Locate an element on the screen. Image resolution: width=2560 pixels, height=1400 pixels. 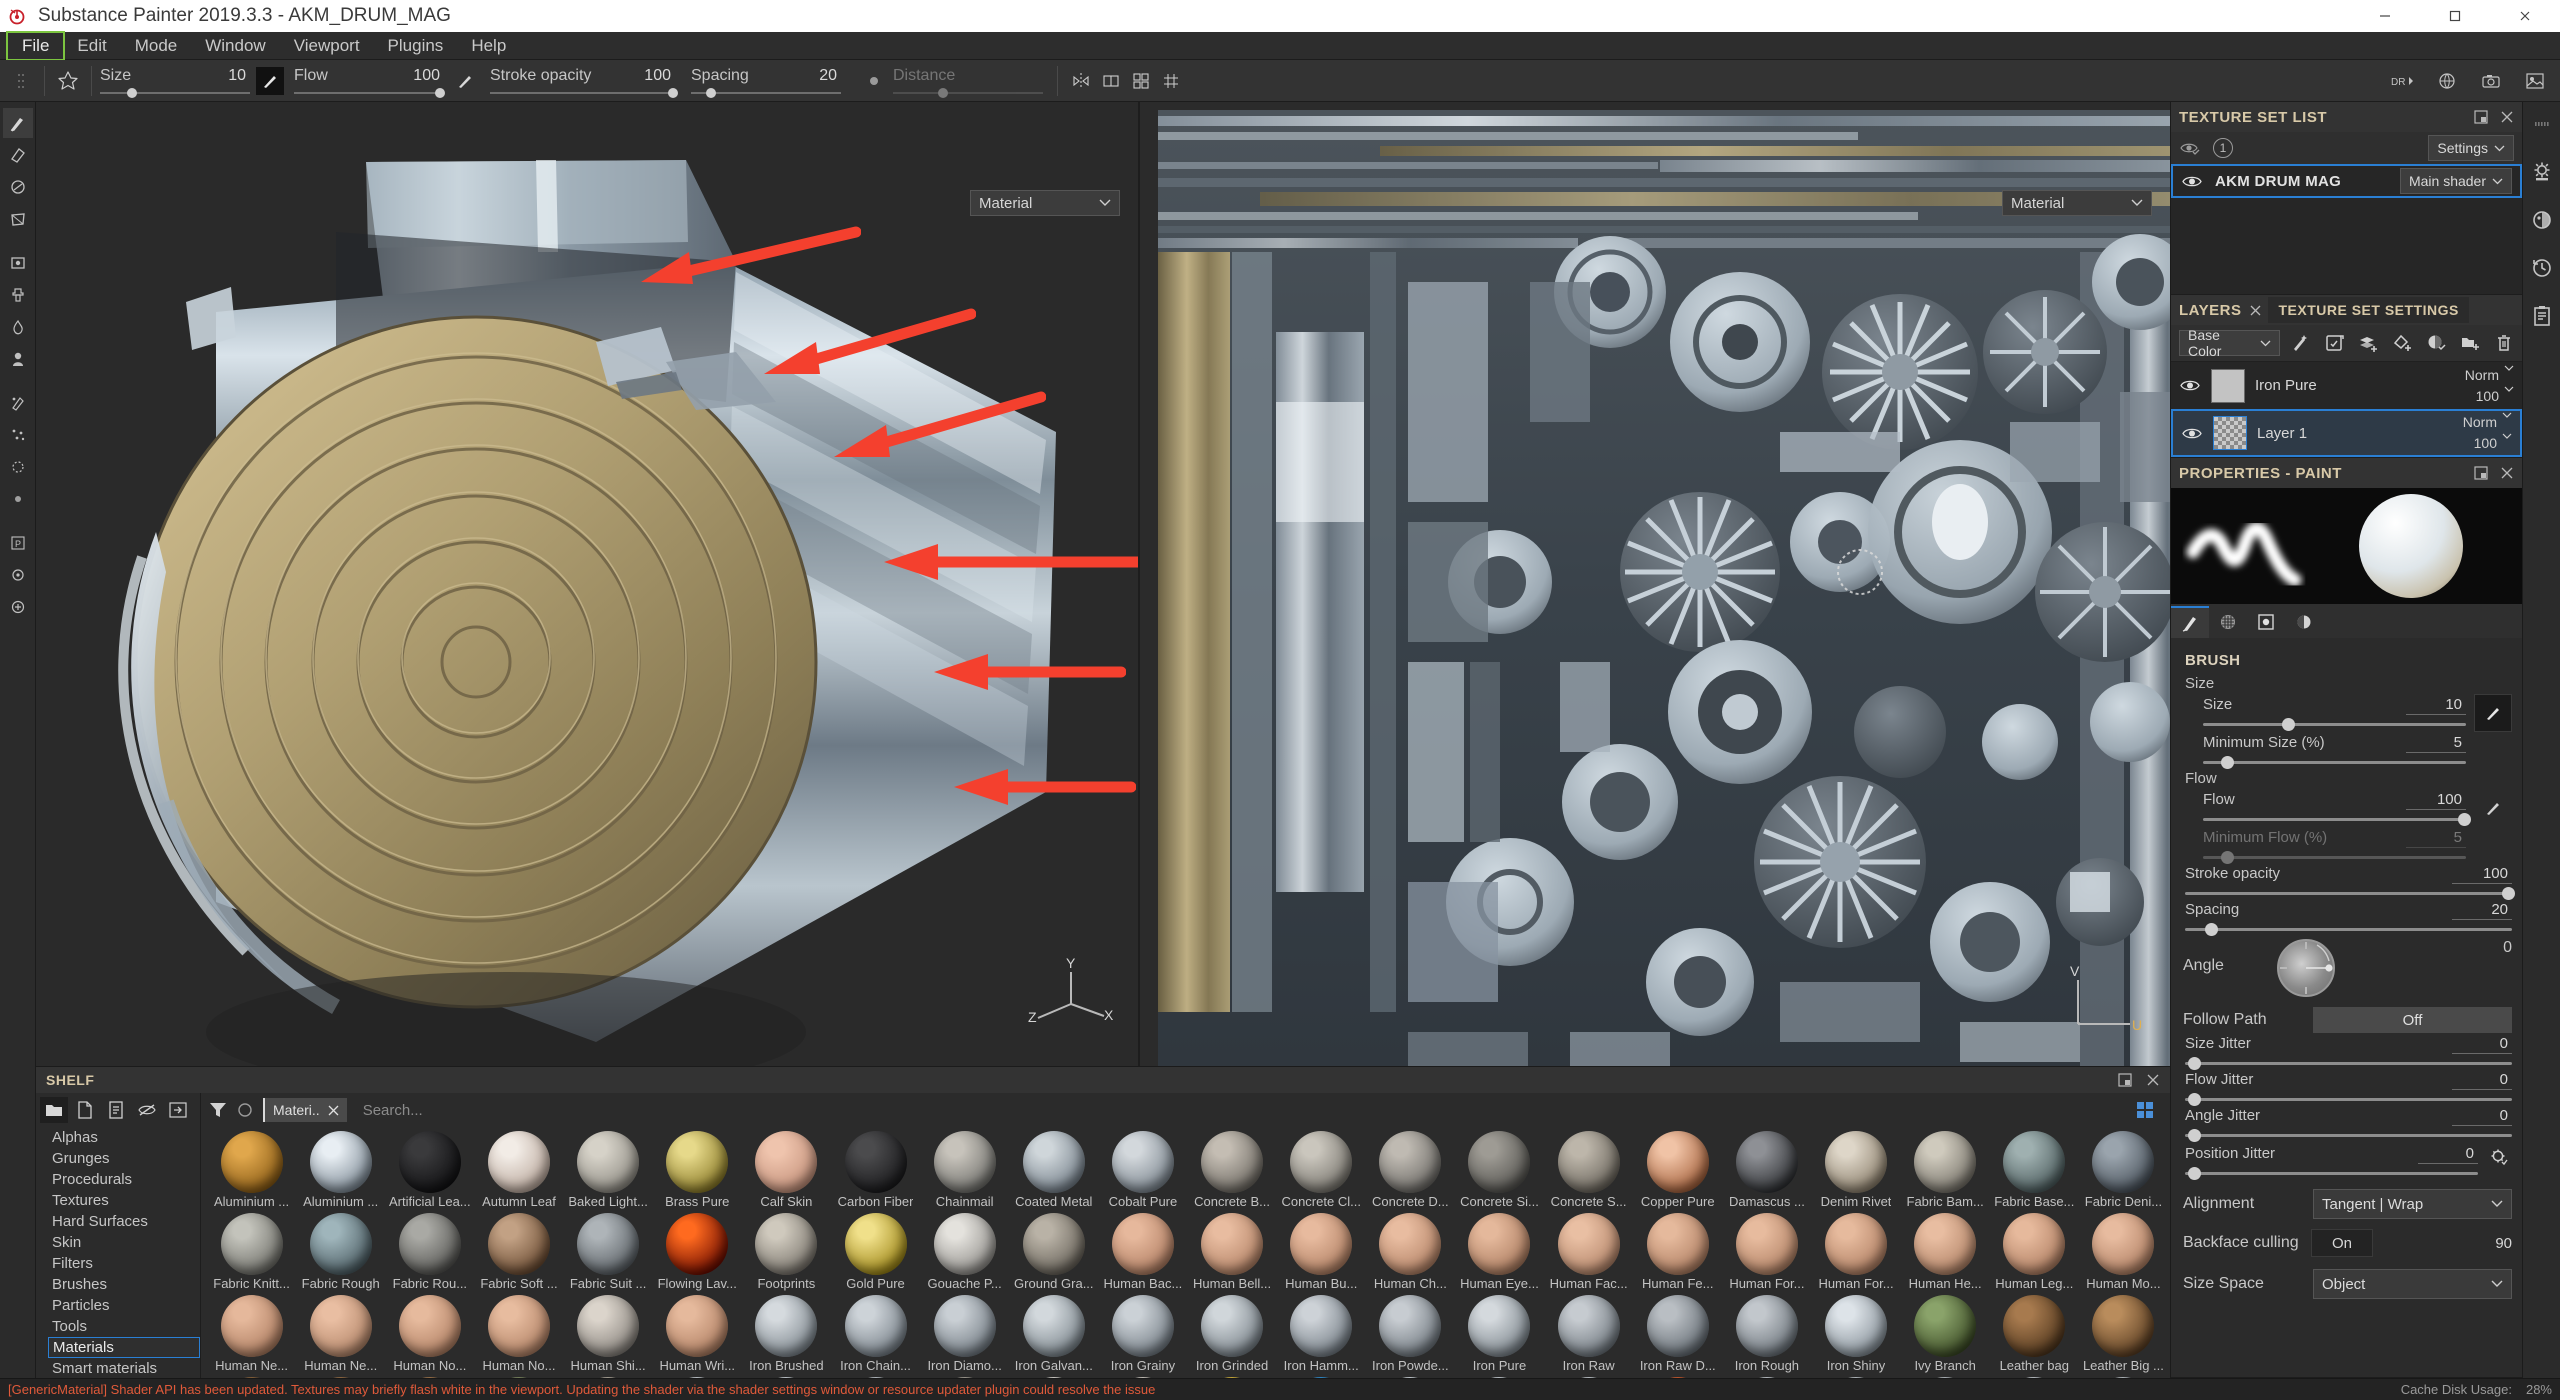
toolbar-size-slider is located at coordinates (175, 93).